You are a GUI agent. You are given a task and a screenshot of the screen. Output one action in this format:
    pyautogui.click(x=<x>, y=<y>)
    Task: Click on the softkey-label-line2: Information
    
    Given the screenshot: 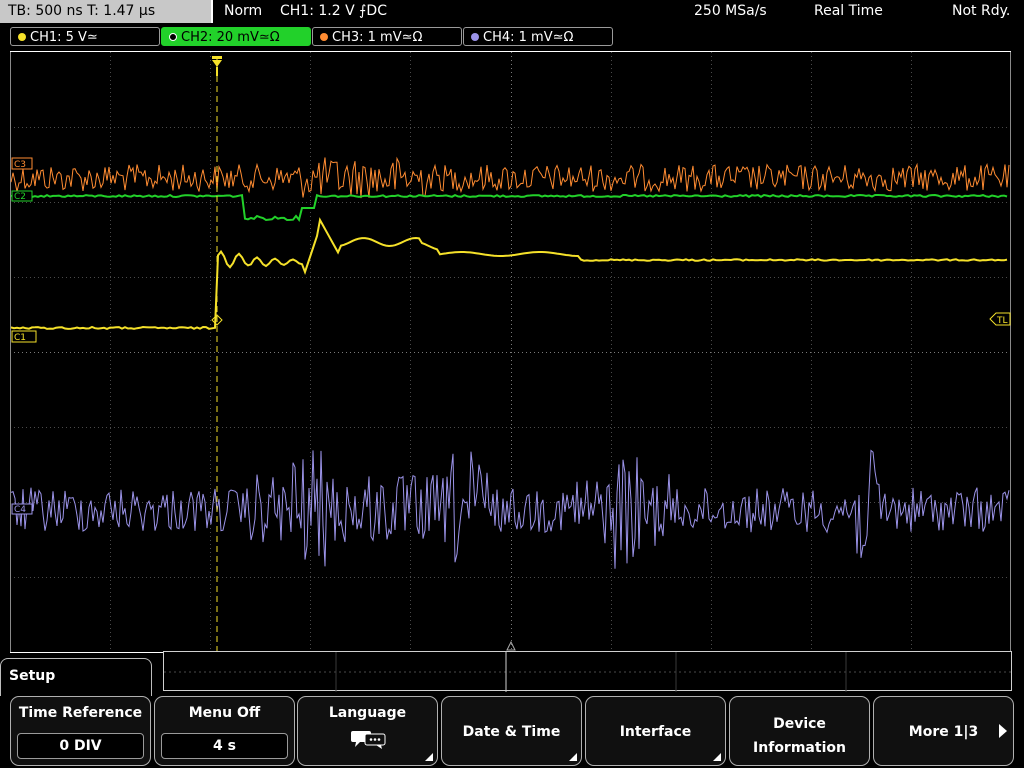 What is the action you would take?
    pyautogui.click(x=799, y=748)
    